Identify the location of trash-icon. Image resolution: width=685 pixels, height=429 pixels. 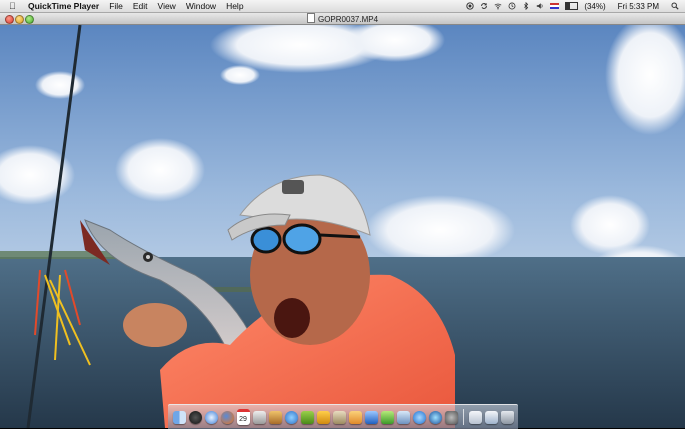
(507, 417).